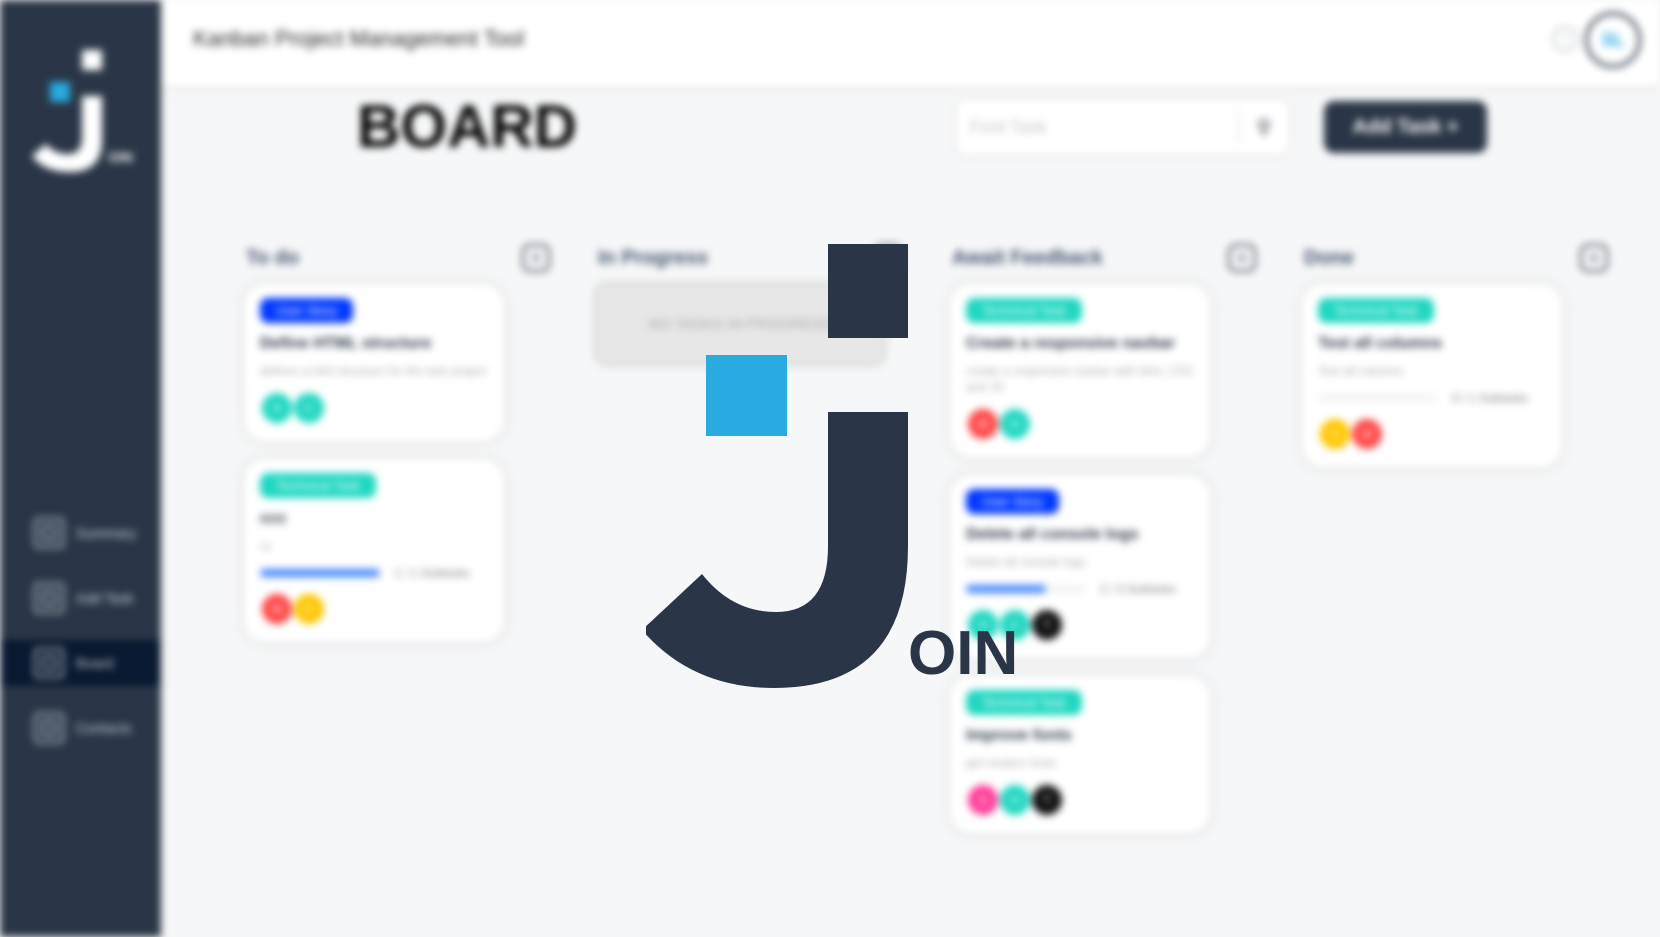 Image resolution: width=1660 pixels, height=937 pixels. I want to click on edit-icon, so click(49, 598).